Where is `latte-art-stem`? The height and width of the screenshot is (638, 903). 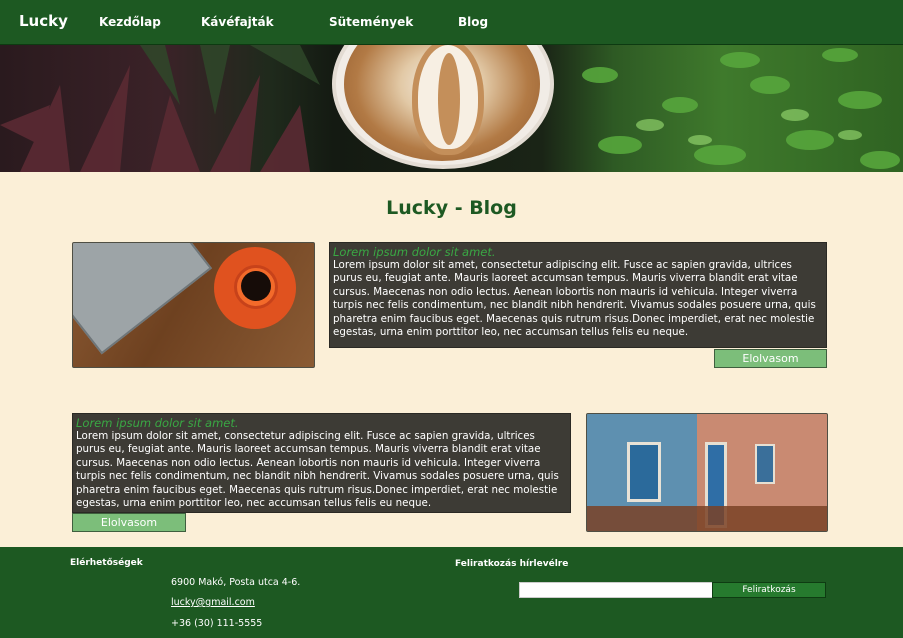
latte-art-stem is located at coordinates (449, 99).